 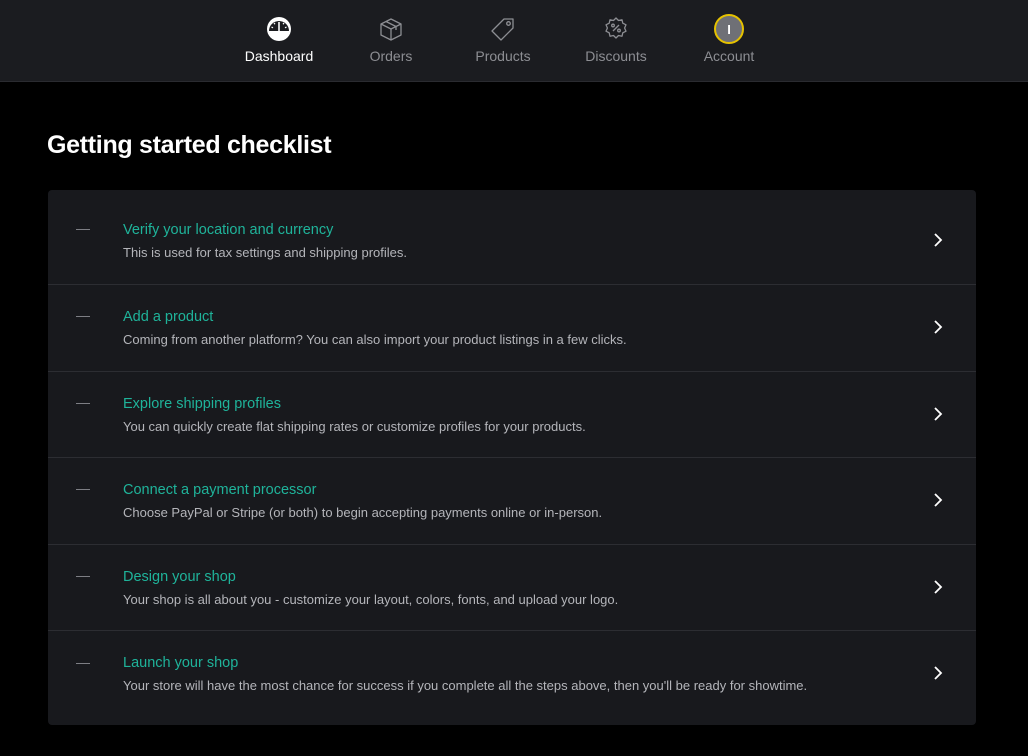 I want to click on checklist-item-title: Add a product, so click(x=168, y=317).